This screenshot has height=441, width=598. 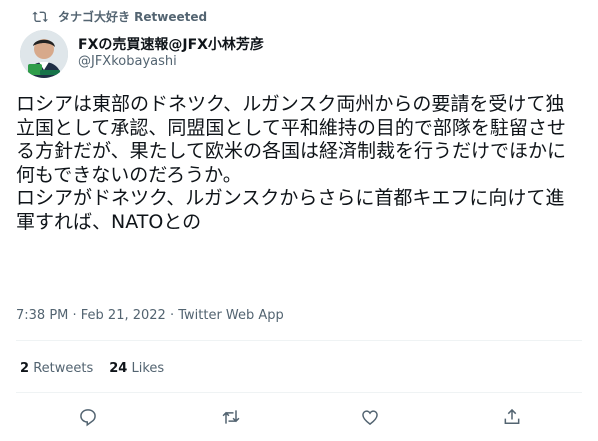 I want to click on retweet-context: タナゴ大好き Retweeted, so click(x=119, y=16).